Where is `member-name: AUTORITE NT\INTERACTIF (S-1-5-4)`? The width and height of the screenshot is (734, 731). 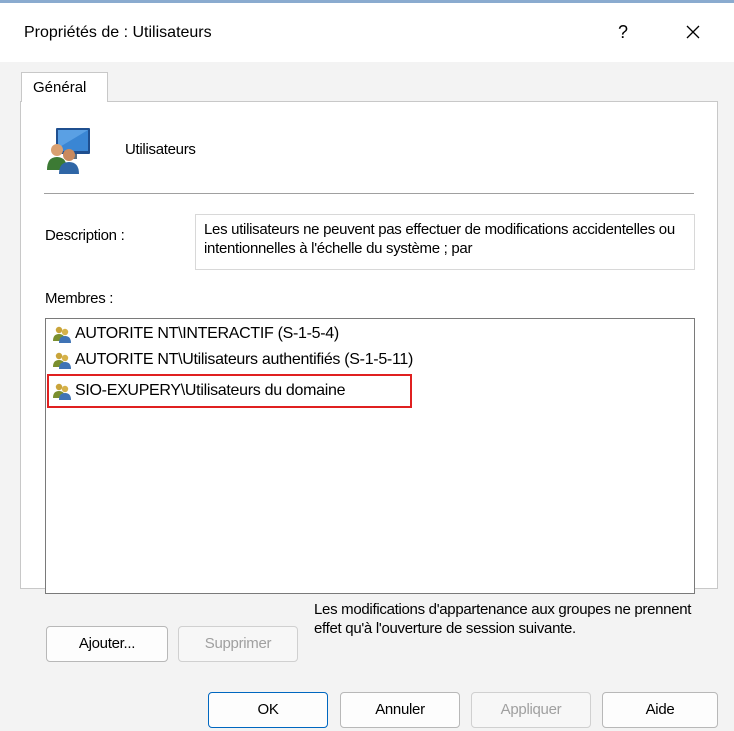
member-name: AUTORITE NT\INTERACTIF (S-1-5-4) is located at coordinates (207, 333).